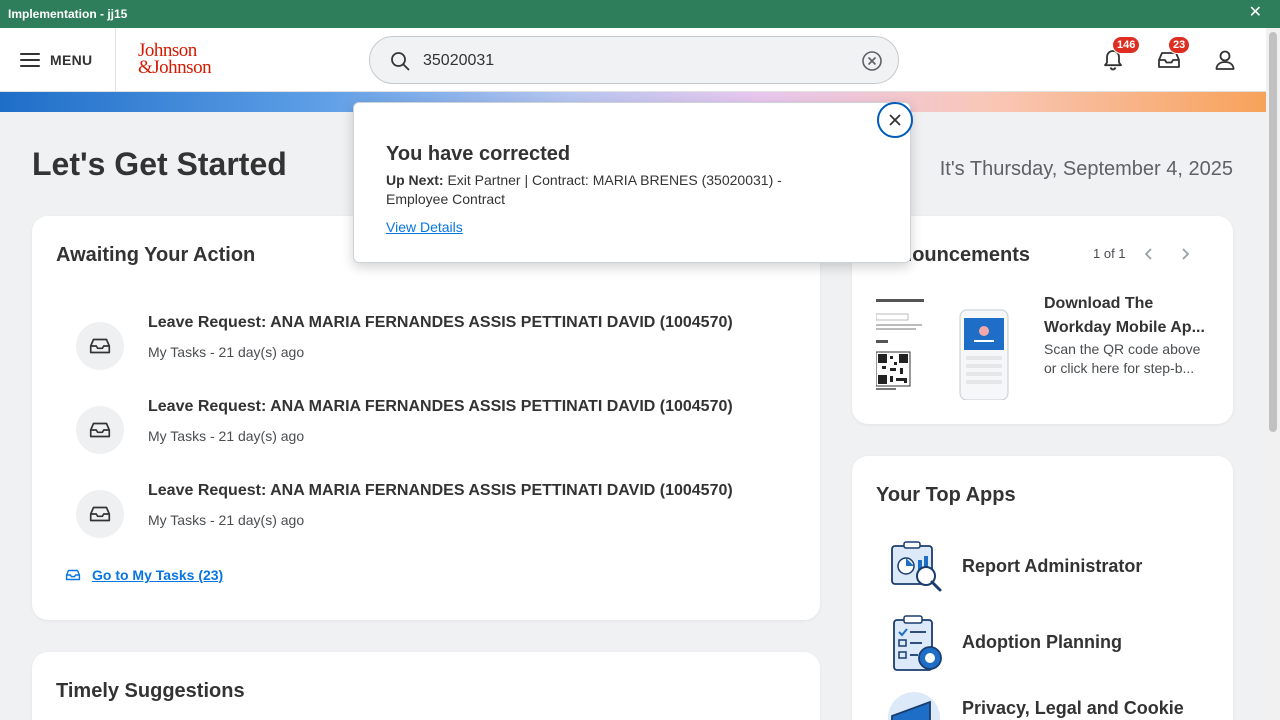 This screenshot has width=1280, height=720. I want to click on profile-button, so click(1225, 60).